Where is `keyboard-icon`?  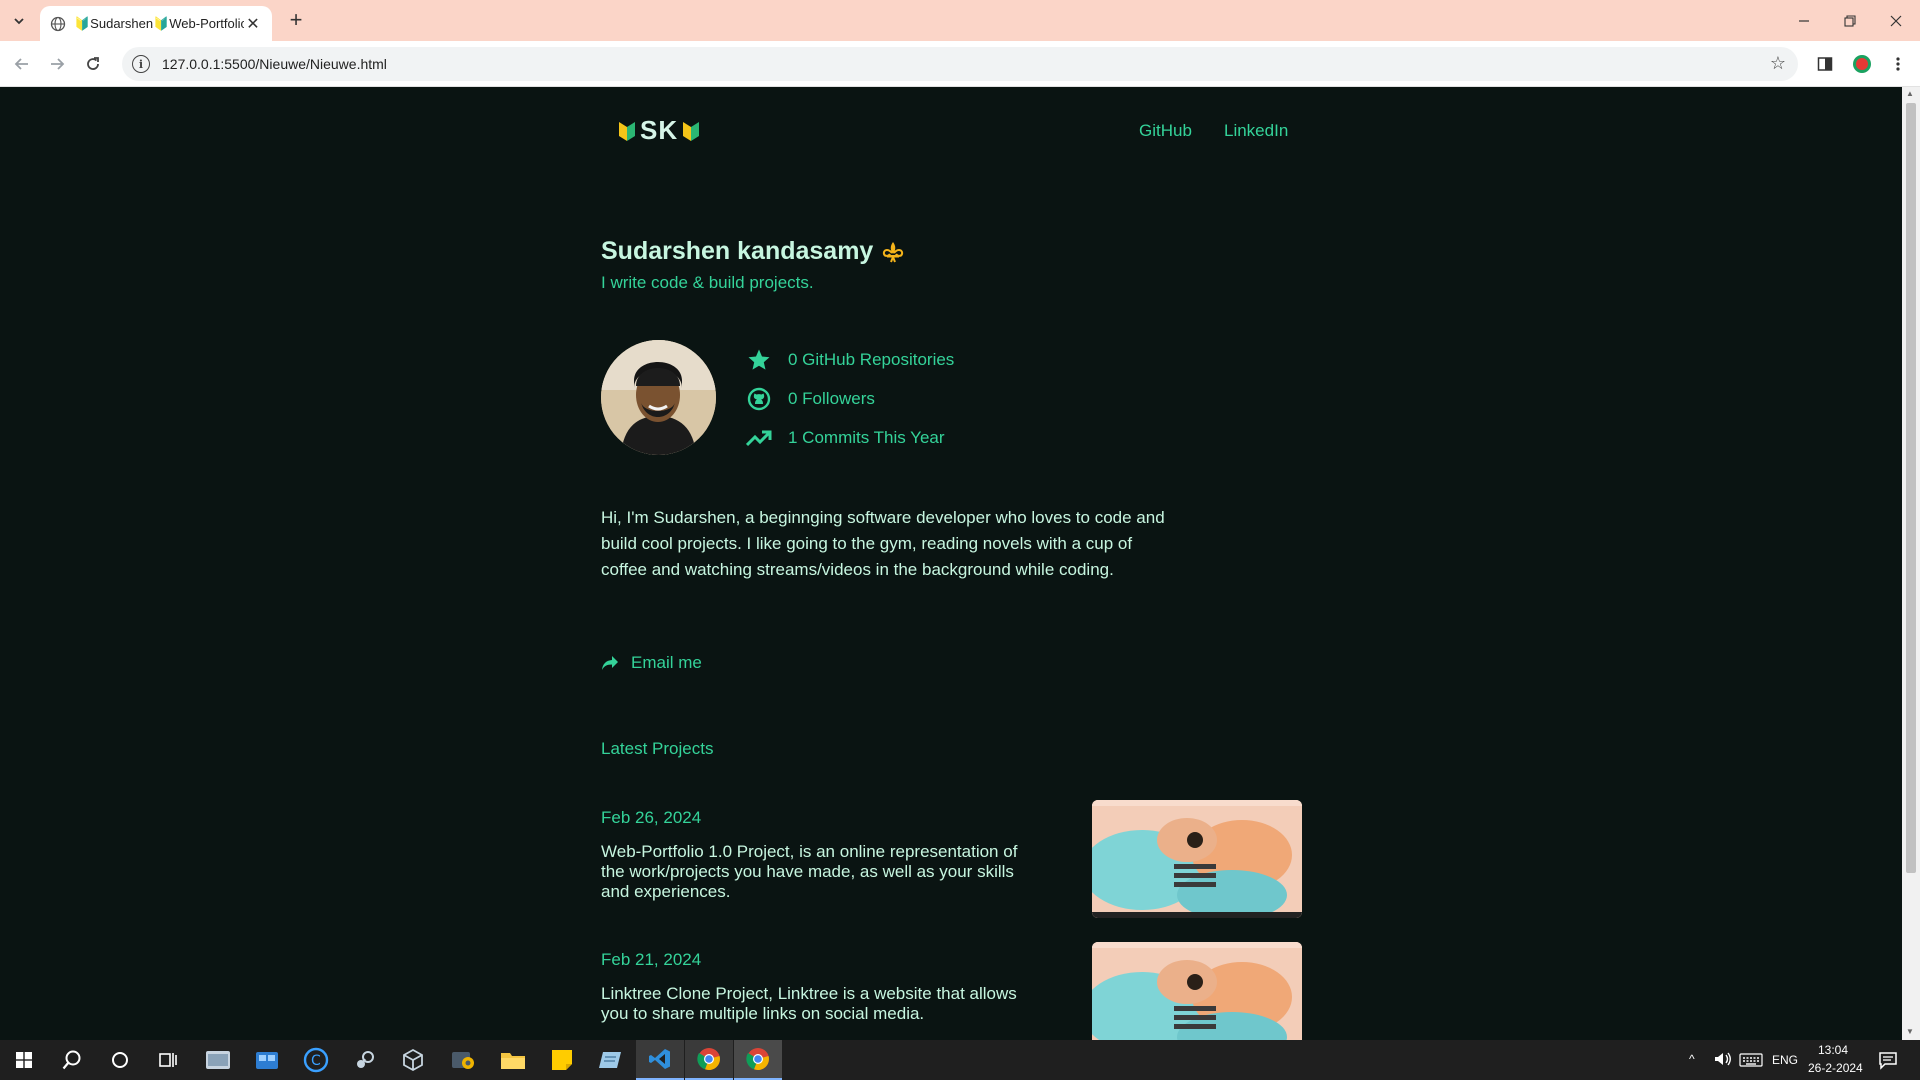
keyboard-icon is located at coordinates (1751, 1061).